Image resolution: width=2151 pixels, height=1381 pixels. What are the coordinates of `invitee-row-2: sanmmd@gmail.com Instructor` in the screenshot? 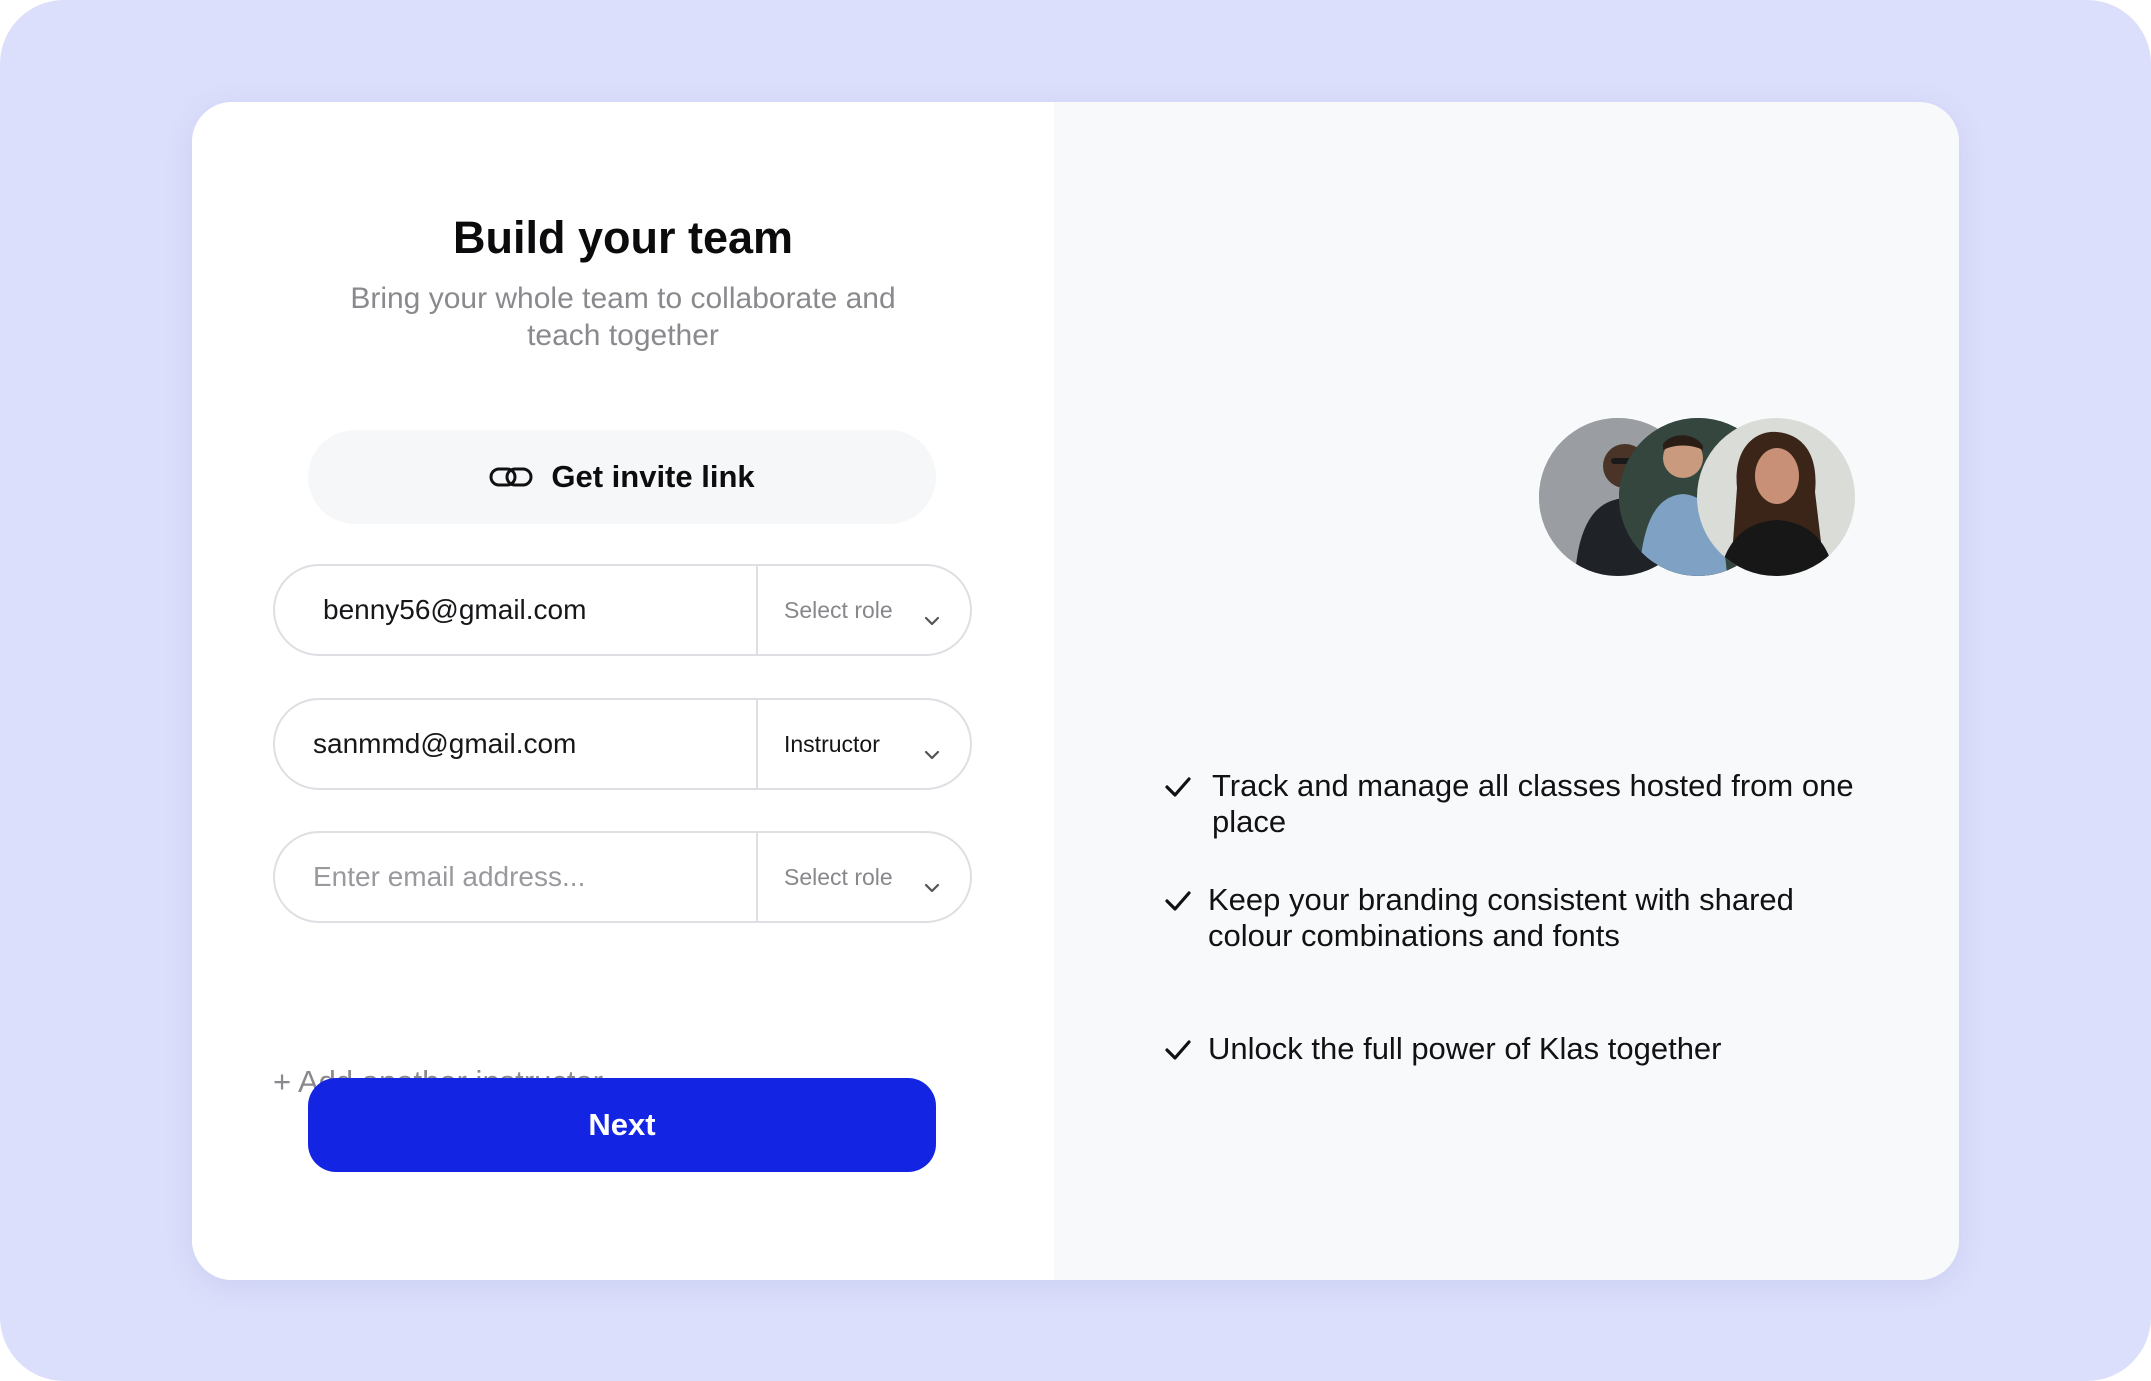 It's located at (622, 744).